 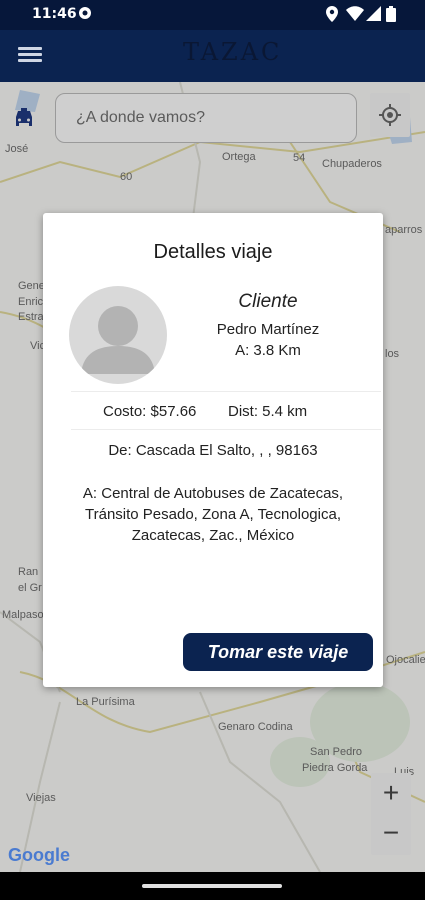 What do you see at coordinates (233, 52) in the screenshot?
I see `app-logo: TAZAC` at bounding box center [233, 52].